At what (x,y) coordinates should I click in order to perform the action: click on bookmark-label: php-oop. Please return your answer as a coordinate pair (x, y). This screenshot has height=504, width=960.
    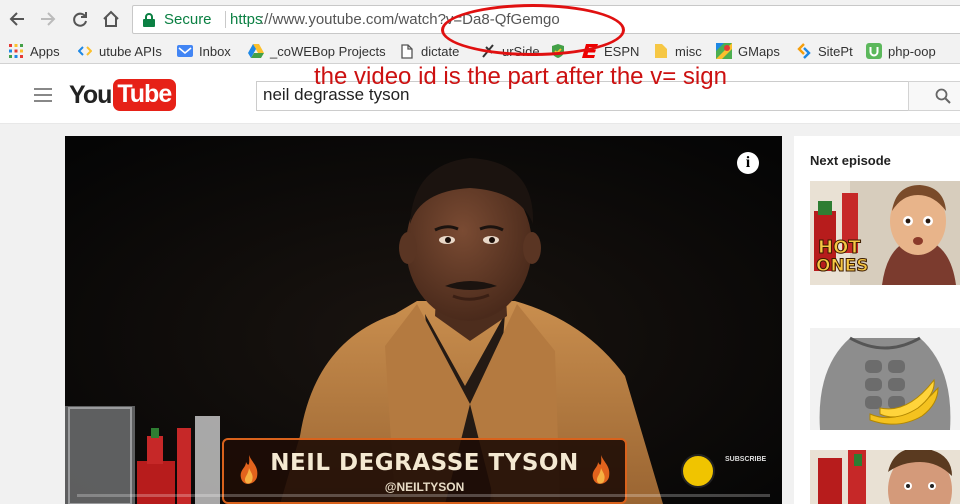
    Looking at the image, I should click on (912, 51).